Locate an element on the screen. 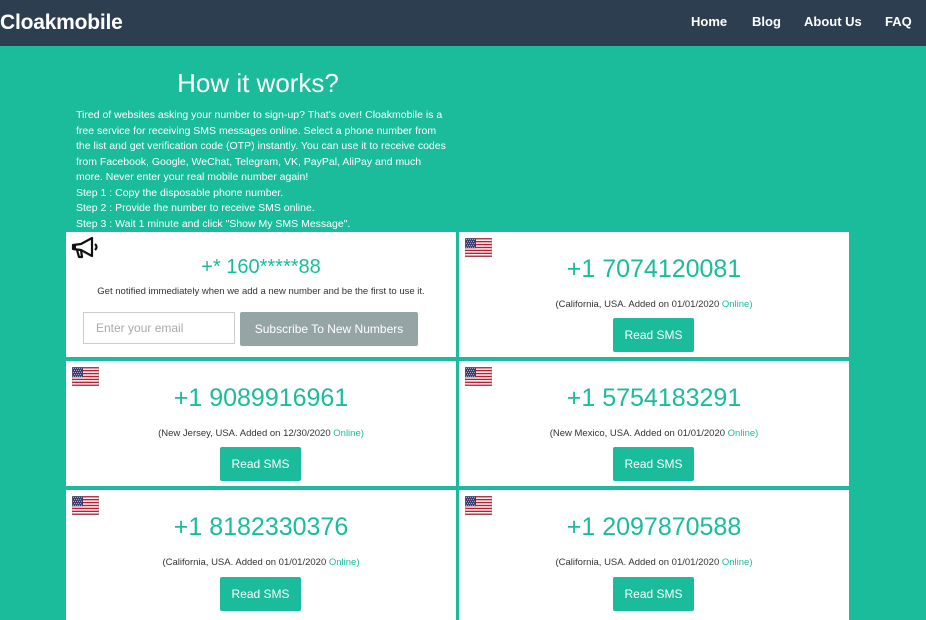 This screenshot has height=620, width=926. location-text: (New Jersey, USA. Added on 12/30/2020 is located at coordinates (244, 433).